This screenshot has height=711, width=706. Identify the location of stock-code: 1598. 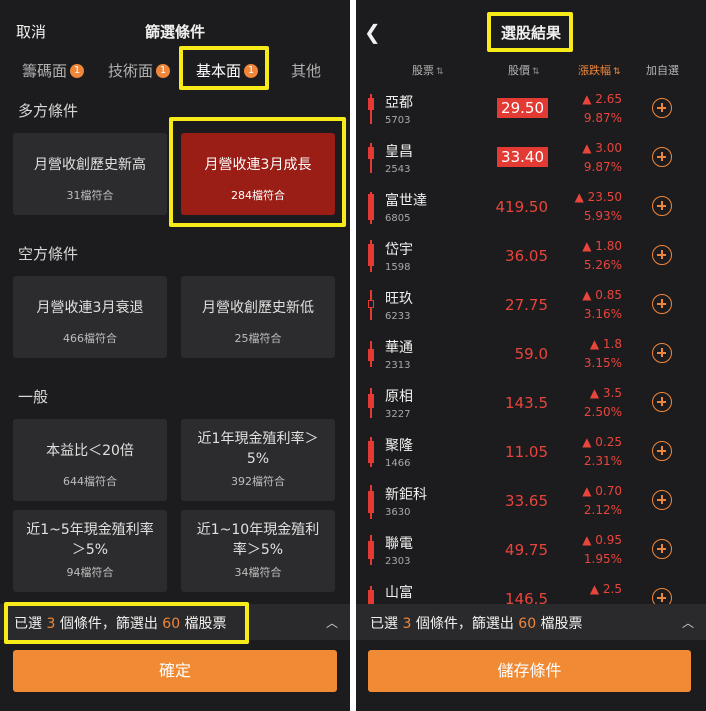
(398, 267).